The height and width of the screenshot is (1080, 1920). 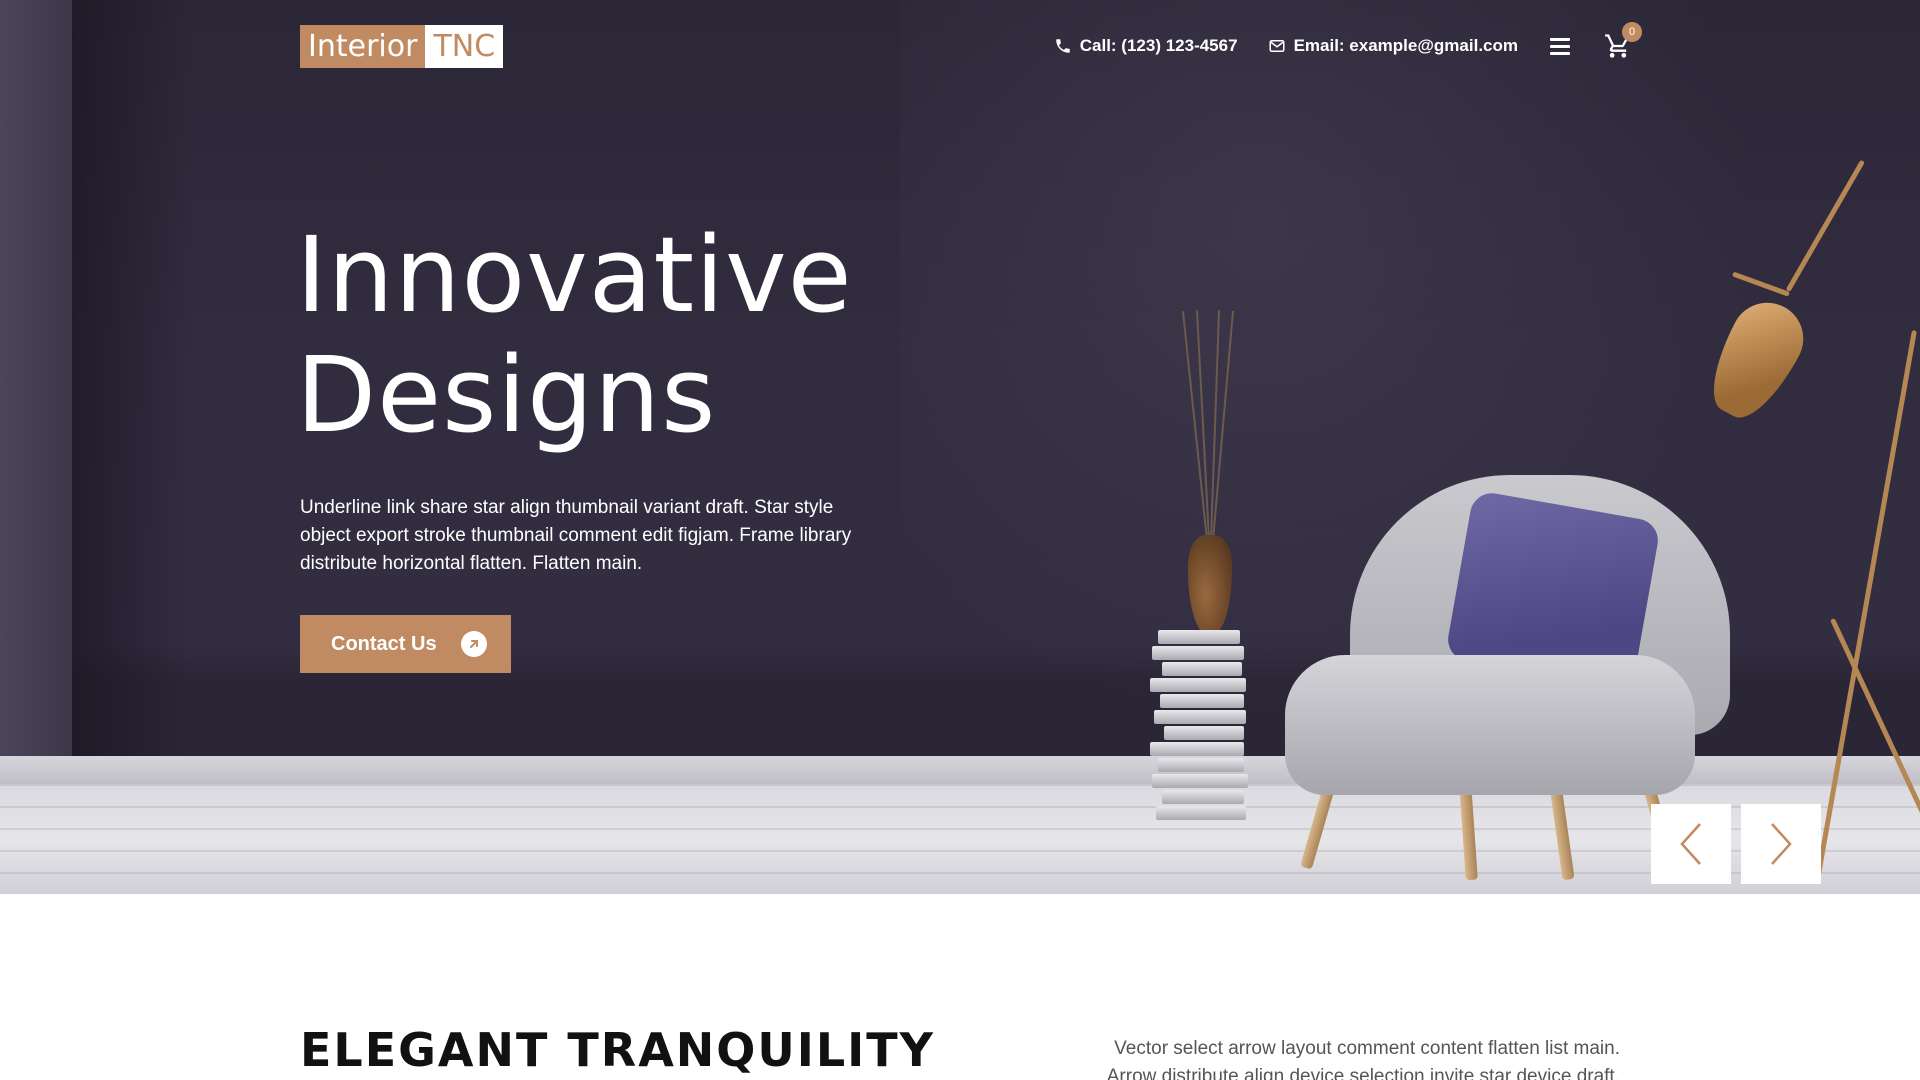 I want to click on chevron-right-icon, so click(x=1781, y=844).